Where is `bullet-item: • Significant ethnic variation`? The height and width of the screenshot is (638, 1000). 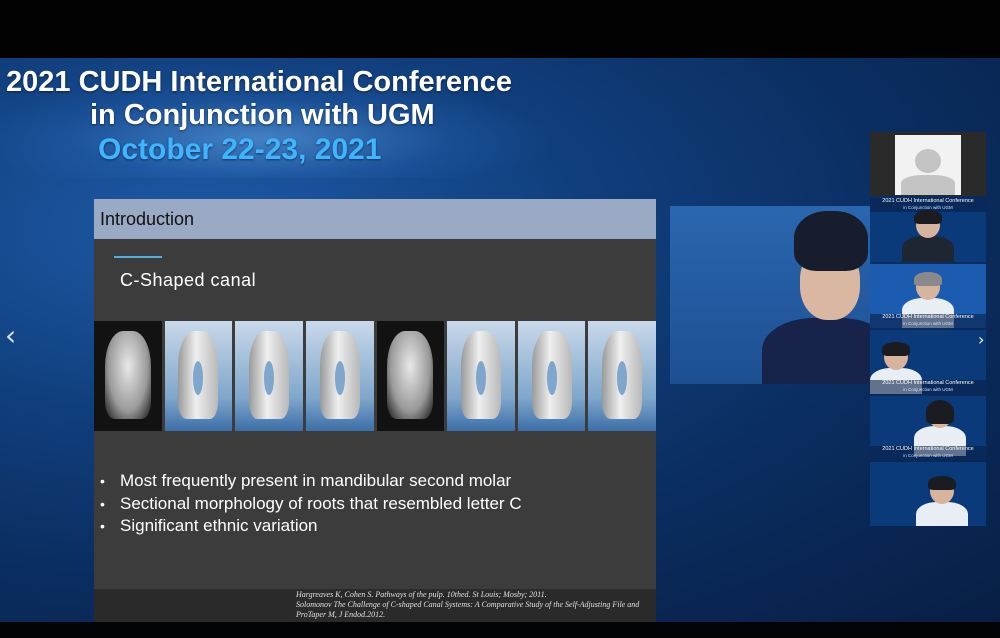
bullet-item: • Significant ethnic variation is located at coordinates (209, 525).